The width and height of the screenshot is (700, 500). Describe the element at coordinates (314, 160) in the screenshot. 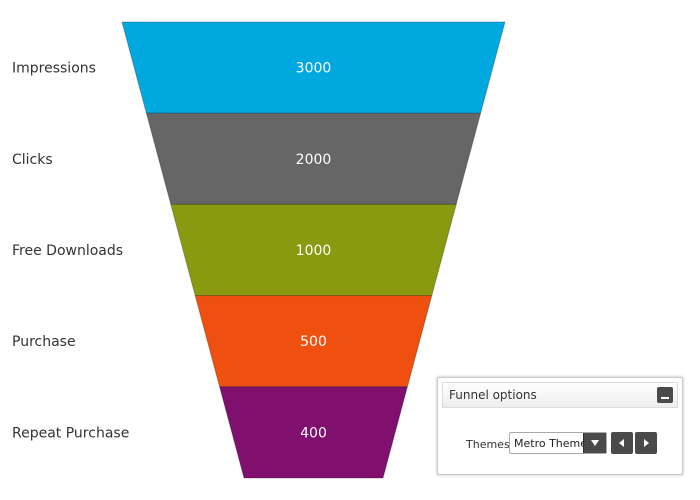

I see `funnel-value-clicks: 2000` at that location.